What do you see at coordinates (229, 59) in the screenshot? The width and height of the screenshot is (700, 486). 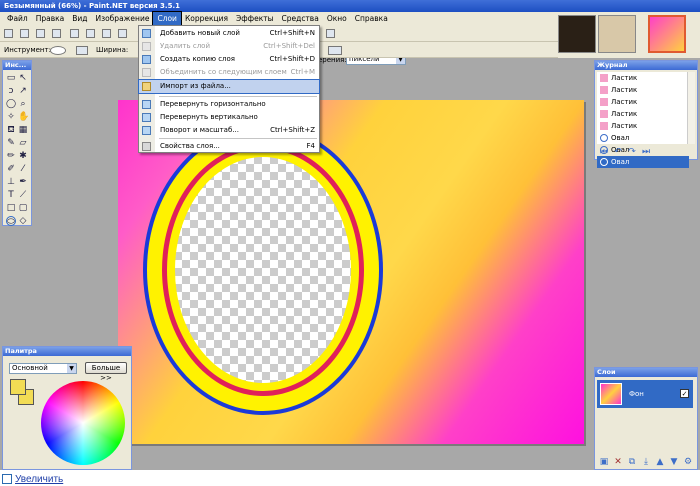 I see `menu-item-duplicate-layer: Создать копию слоя Ctrl+Shift+D` at bounding box center [229, 59].